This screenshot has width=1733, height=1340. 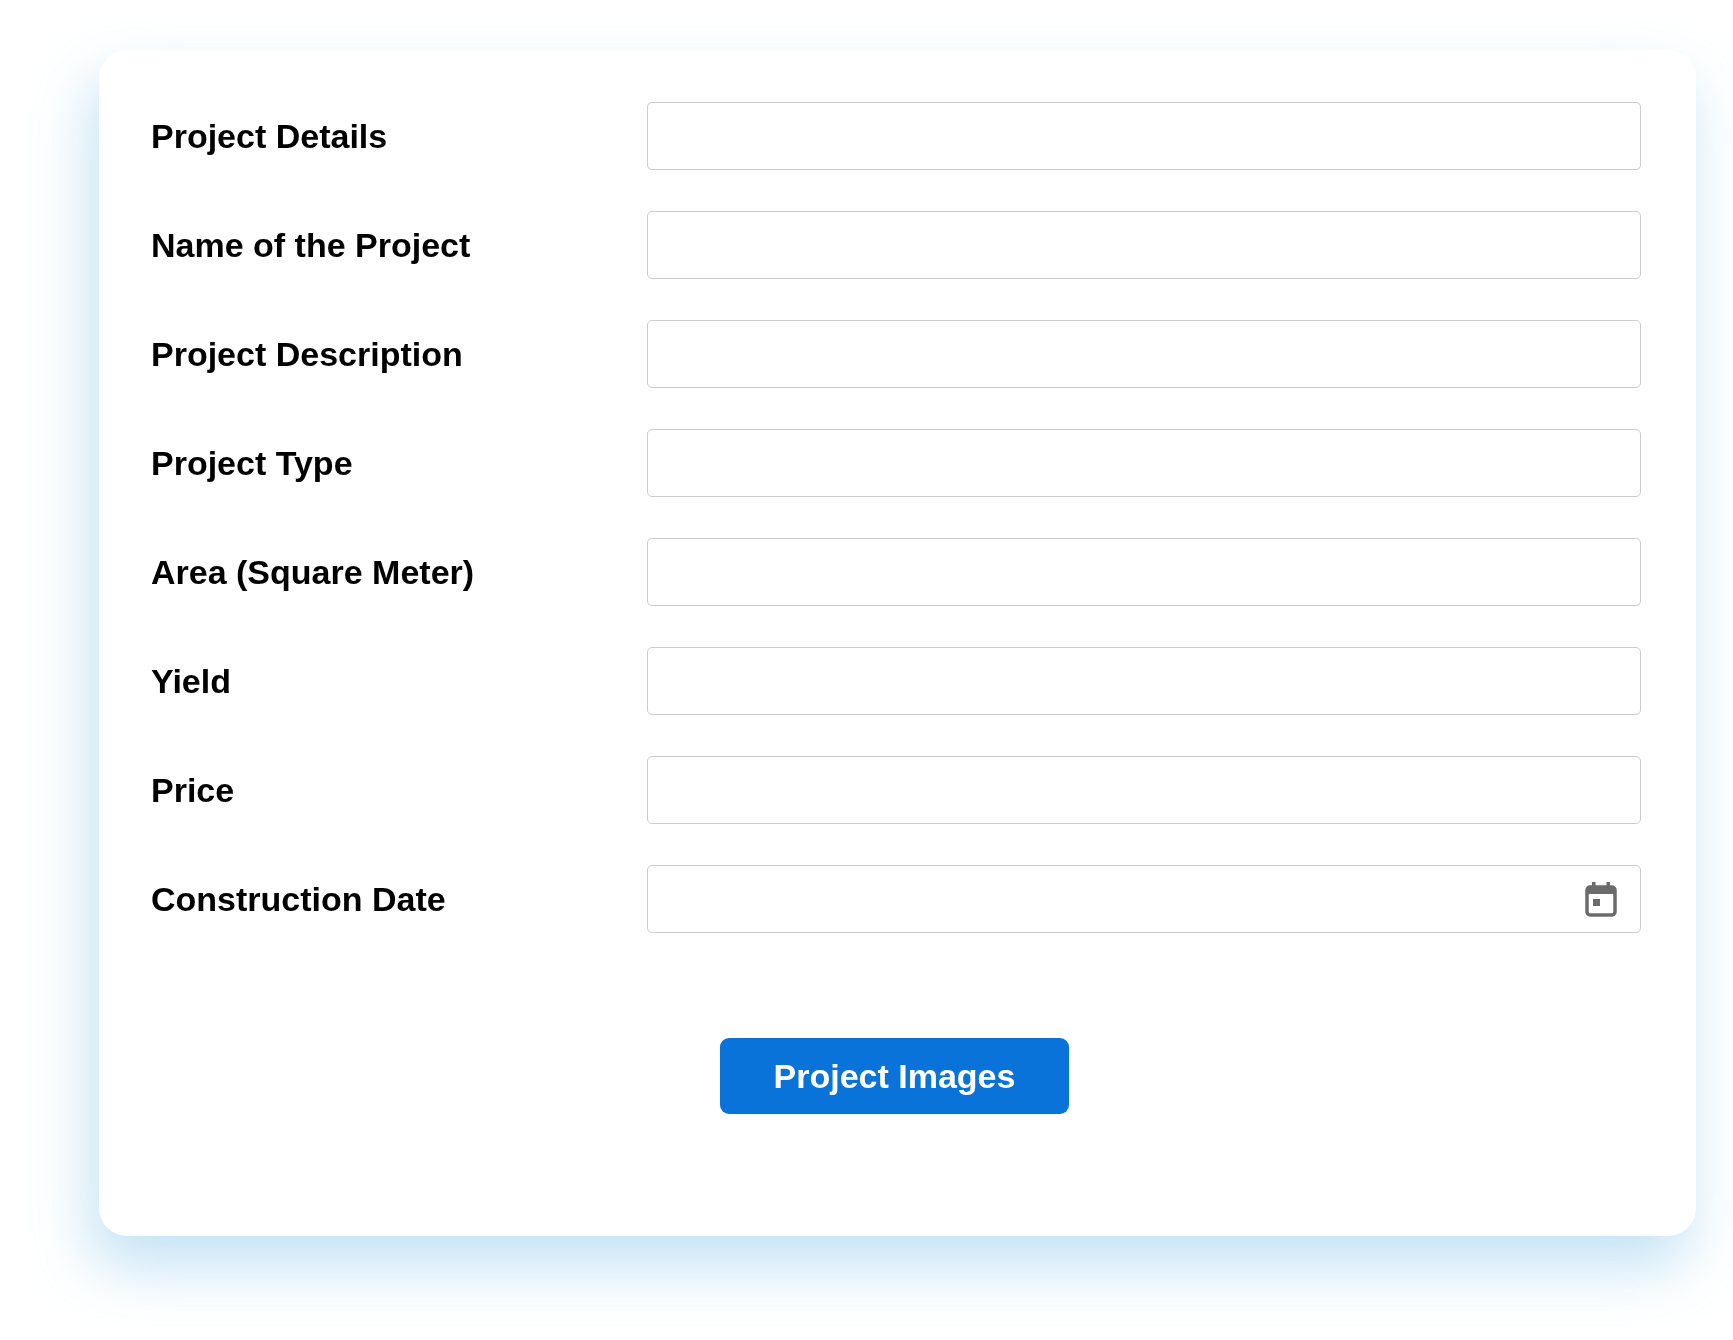 What do you see at coordinates (252, 463) in the screenshot?
I see `field-label: Project Type` at bounding box center [252, 463].